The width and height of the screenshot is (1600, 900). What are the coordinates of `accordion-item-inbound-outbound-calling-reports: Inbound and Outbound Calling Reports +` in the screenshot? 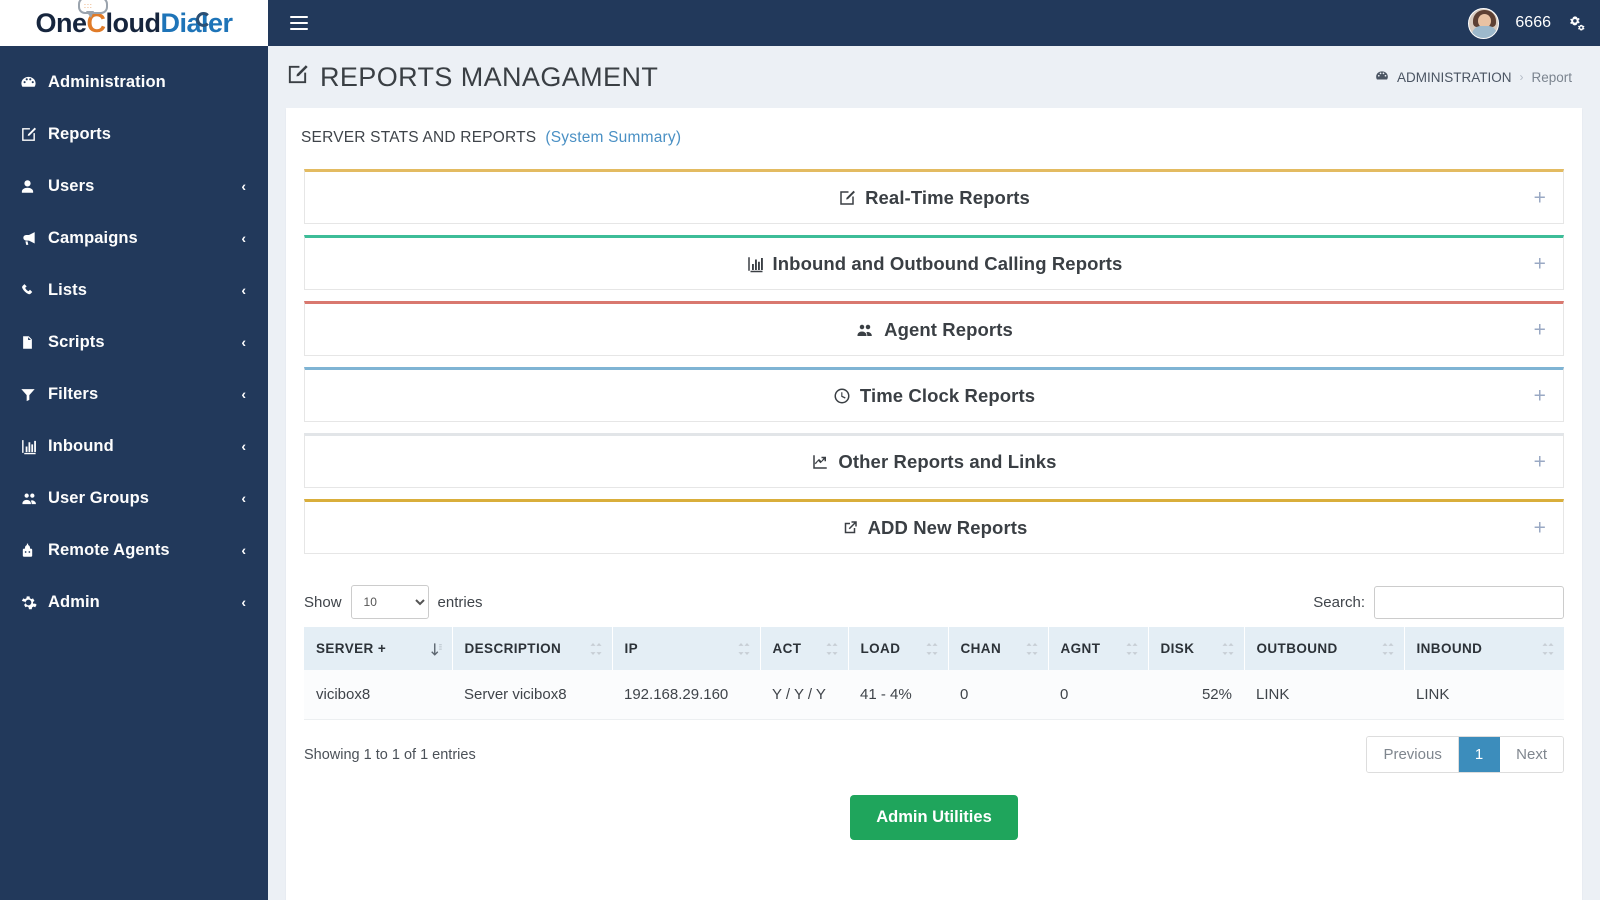 It's located at (934, 262).